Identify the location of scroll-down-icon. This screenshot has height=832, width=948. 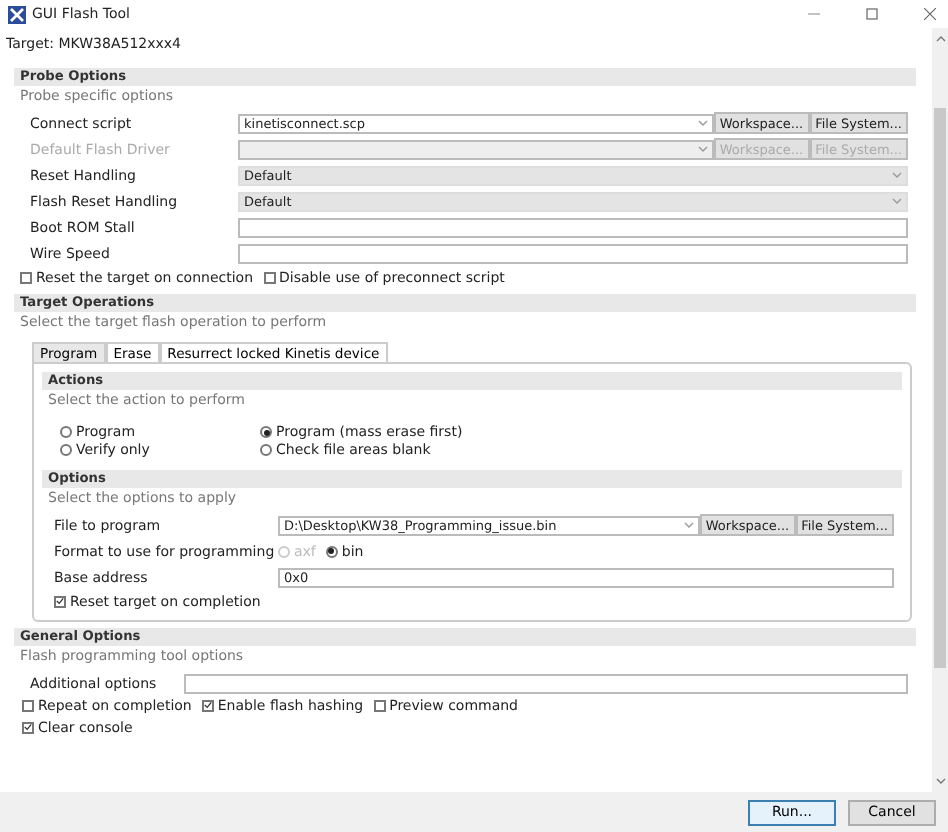
(940, 781).